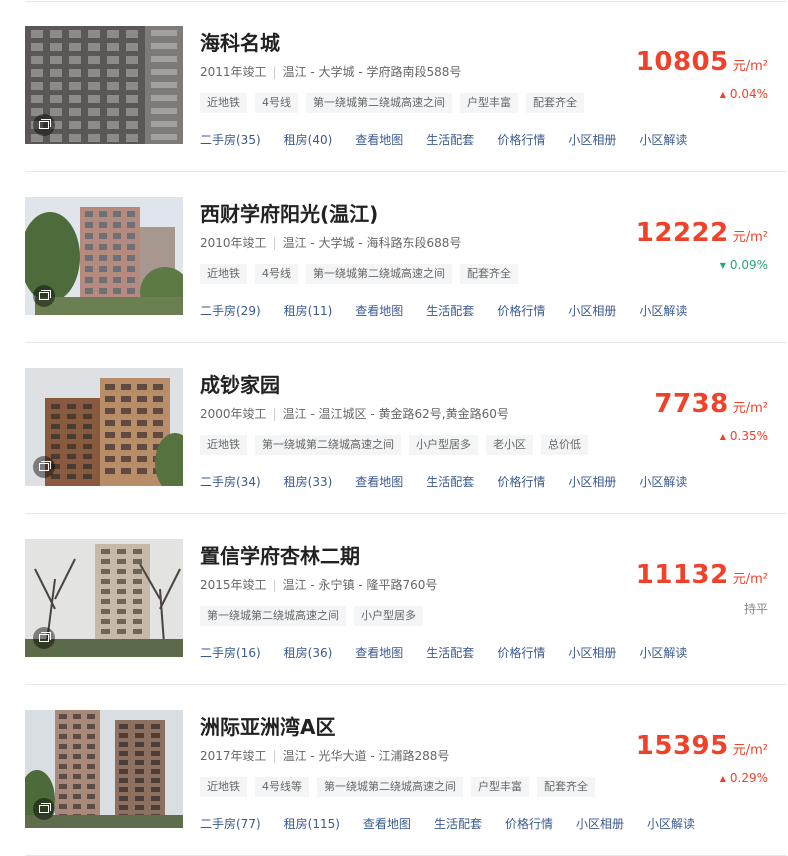  Describe the element at coordinates (267, 725) in the screenshot. I see `community-name: 洲际亚洲湾A区` at that location.